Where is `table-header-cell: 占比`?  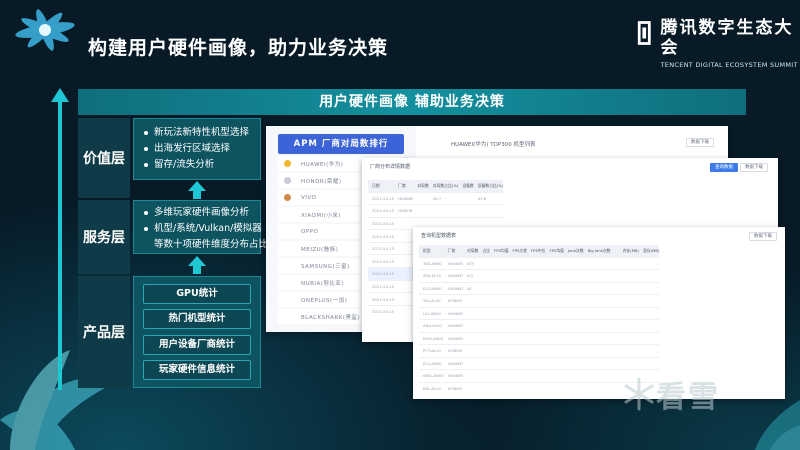 table-header-cell: 占比 is located at coordinates (484, 251).